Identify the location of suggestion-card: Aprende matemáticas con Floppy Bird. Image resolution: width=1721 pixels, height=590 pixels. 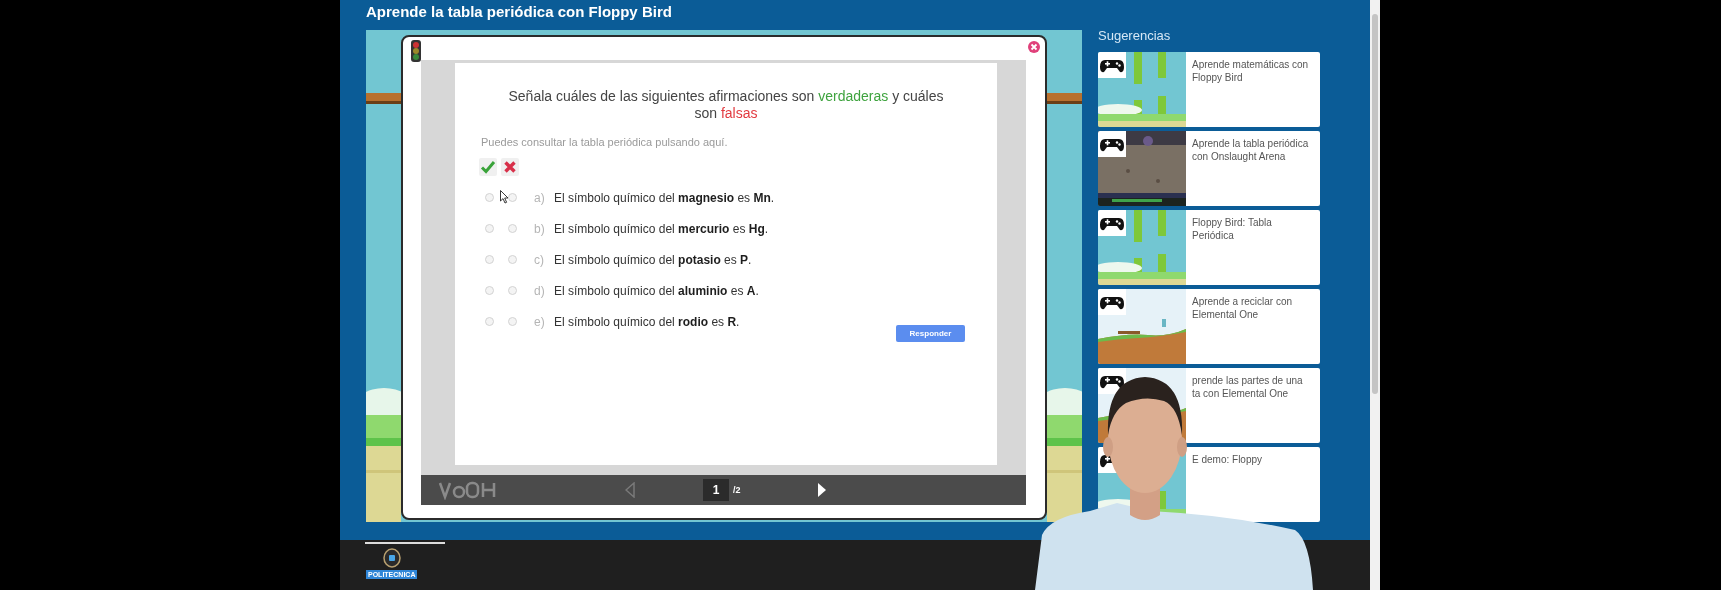
(1253, 89).